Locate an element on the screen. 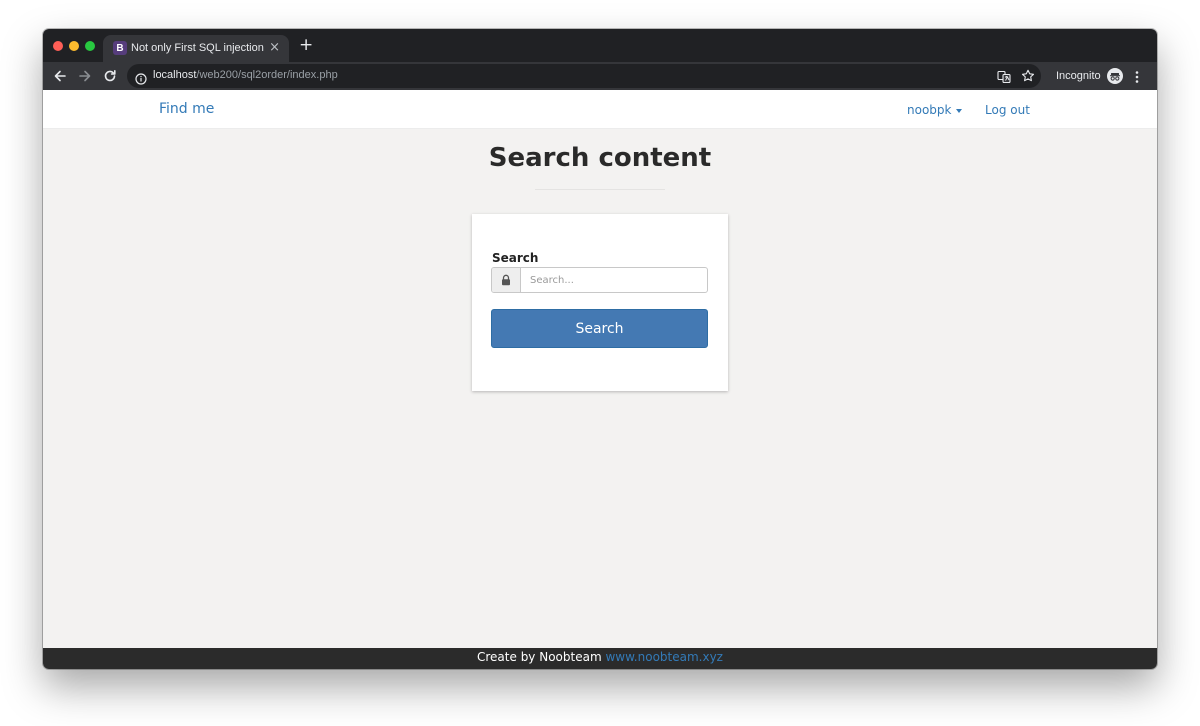 Image resolution: width=1200 pixels, height=726 pixels. search-input-group is located at coordinates (599, 280).